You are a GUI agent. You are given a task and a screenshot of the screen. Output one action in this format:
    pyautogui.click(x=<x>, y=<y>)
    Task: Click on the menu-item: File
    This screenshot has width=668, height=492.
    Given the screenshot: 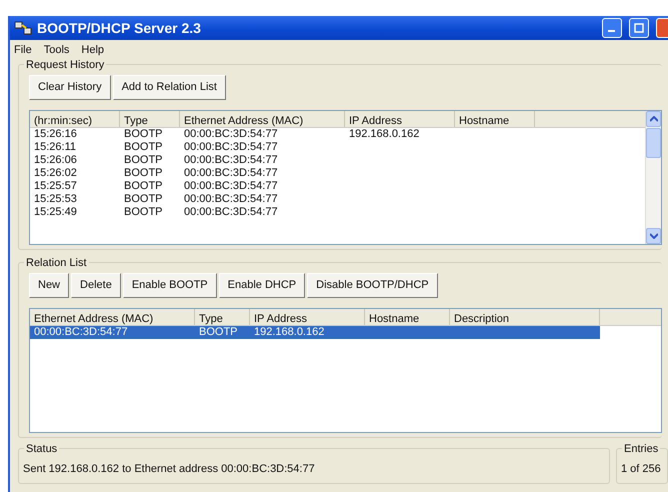 What is the action you would take?
    pyautogui.click(x=23, y=49)
    